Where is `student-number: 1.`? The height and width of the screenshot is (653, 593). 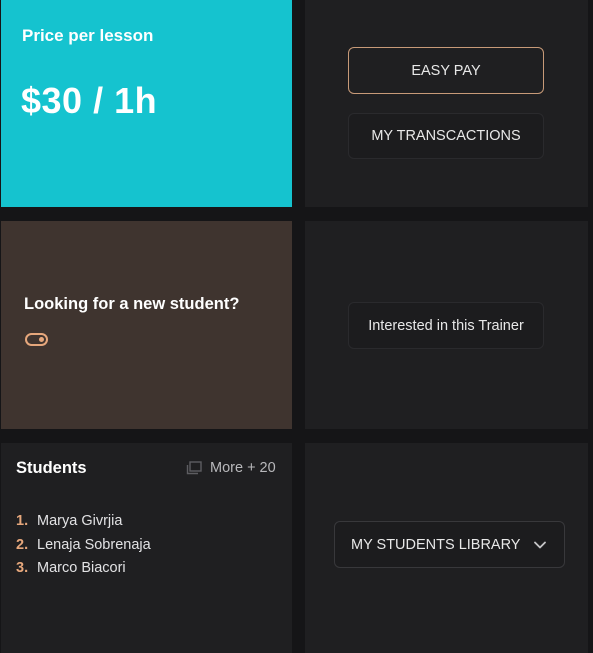 student-number: 1. is located at coordinates (22, 521).